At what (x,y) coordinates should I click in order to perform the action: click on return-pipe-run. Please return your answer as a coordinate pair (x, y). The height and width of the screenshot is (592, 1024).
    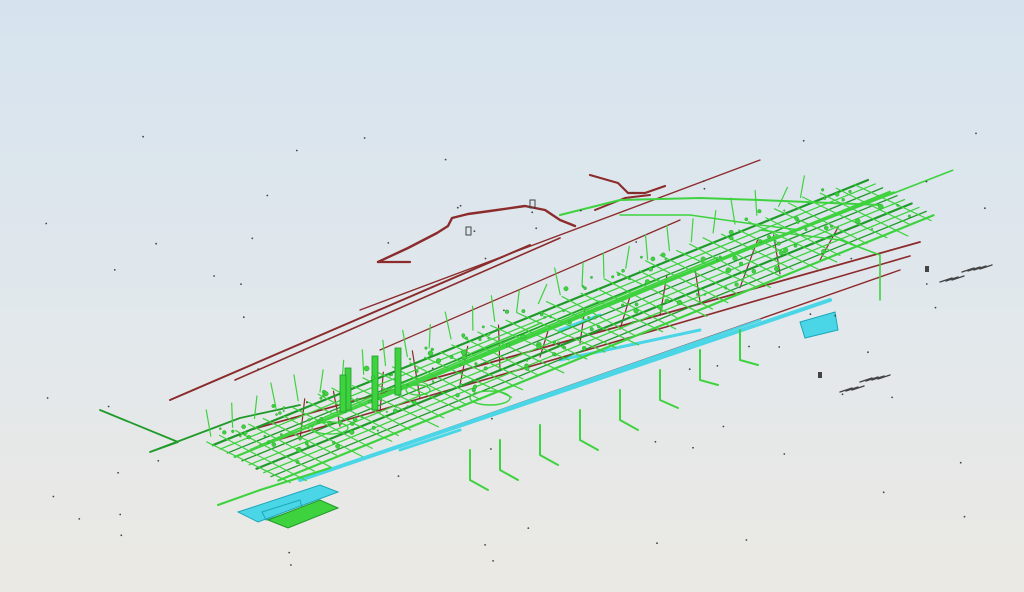
    Looking at the image, I should click on (476, 234).